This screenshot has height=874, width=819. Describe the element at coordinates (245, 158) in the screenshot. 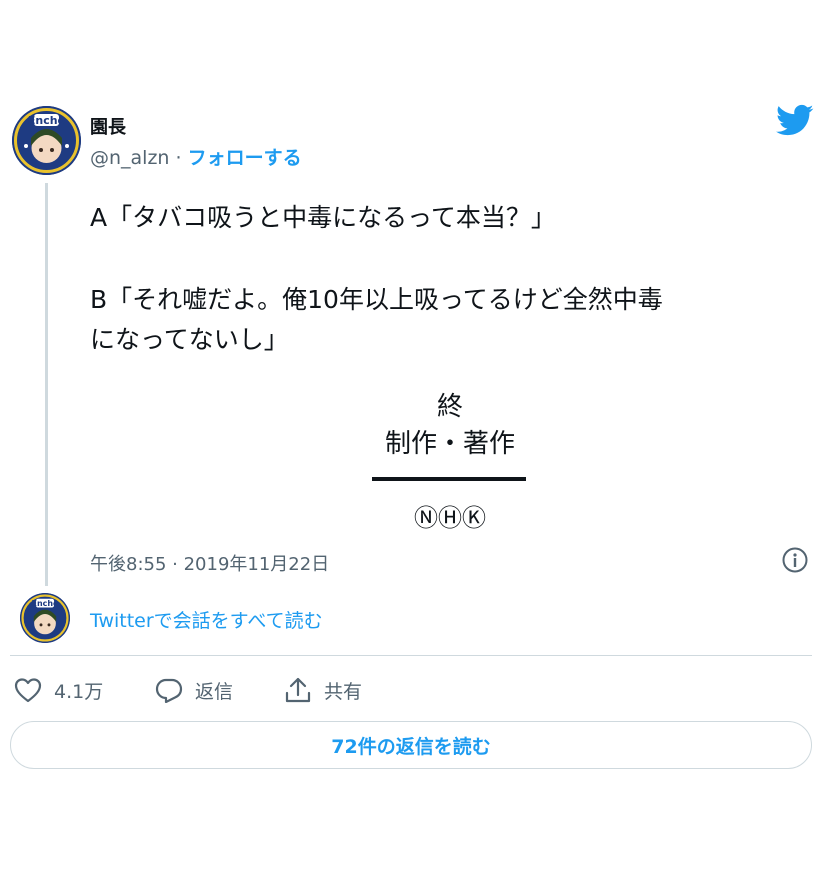

I see `follow-button: フォローする` at that location.